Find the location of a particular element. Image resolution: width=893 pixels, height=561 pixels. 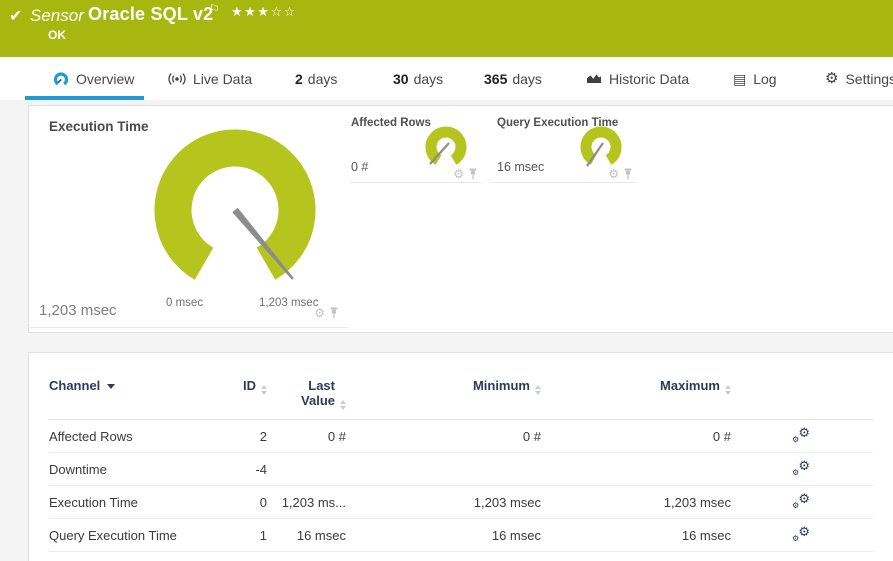

tab-historic-data: Historic Data is located at coordinates (637, 78).